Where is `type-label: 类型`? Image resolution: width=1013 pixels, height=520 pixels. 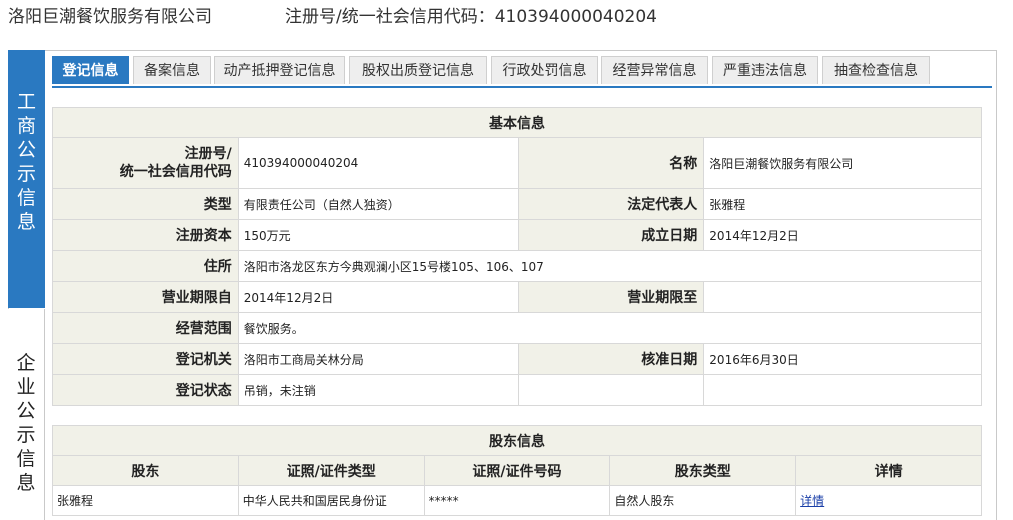 type-label: 类型 is located at coordinates (145, 204).